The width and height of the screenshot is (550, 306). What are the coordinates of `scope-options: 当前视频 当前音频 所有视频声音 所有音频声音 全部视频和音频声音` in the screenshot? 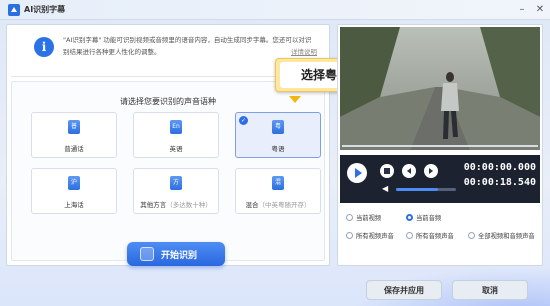 It's located at (440, 234).